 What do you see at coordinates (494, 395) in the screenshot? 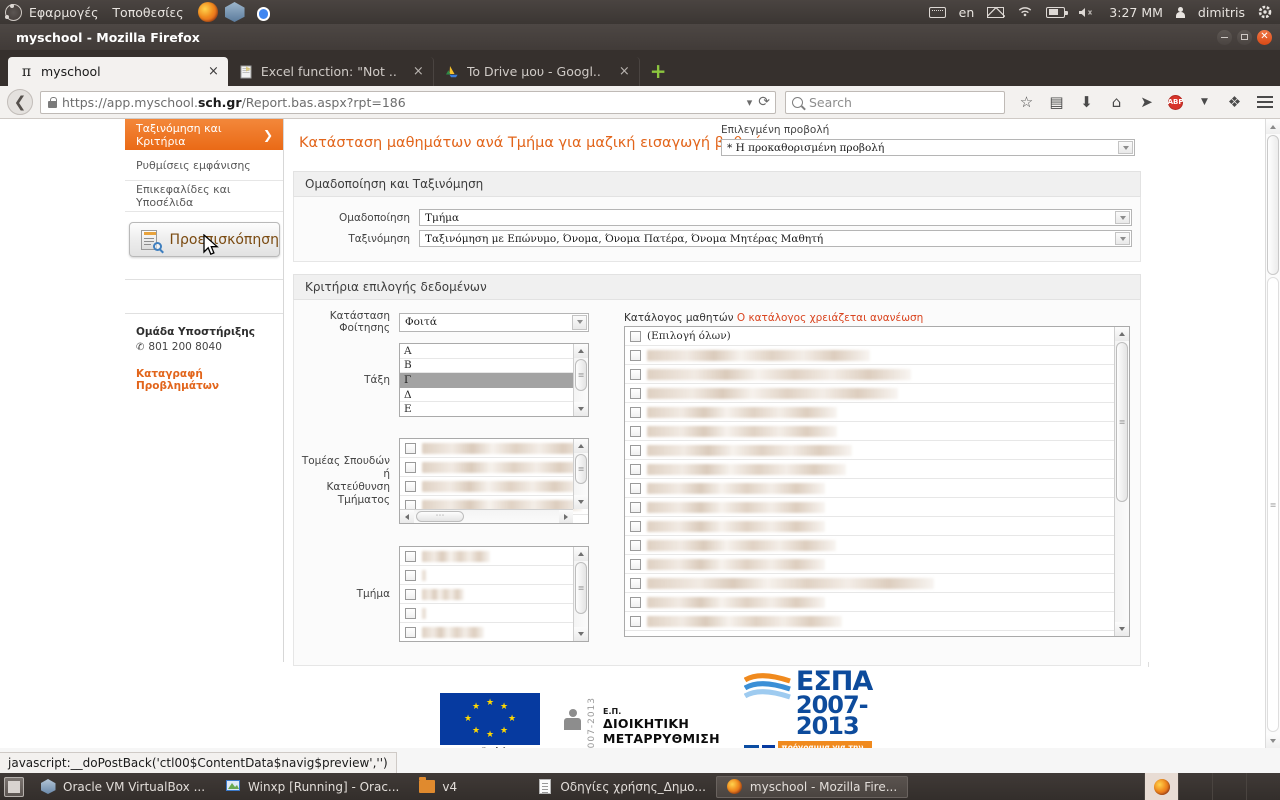
I see `list-item: Δ` at bounding box center [494, 395].